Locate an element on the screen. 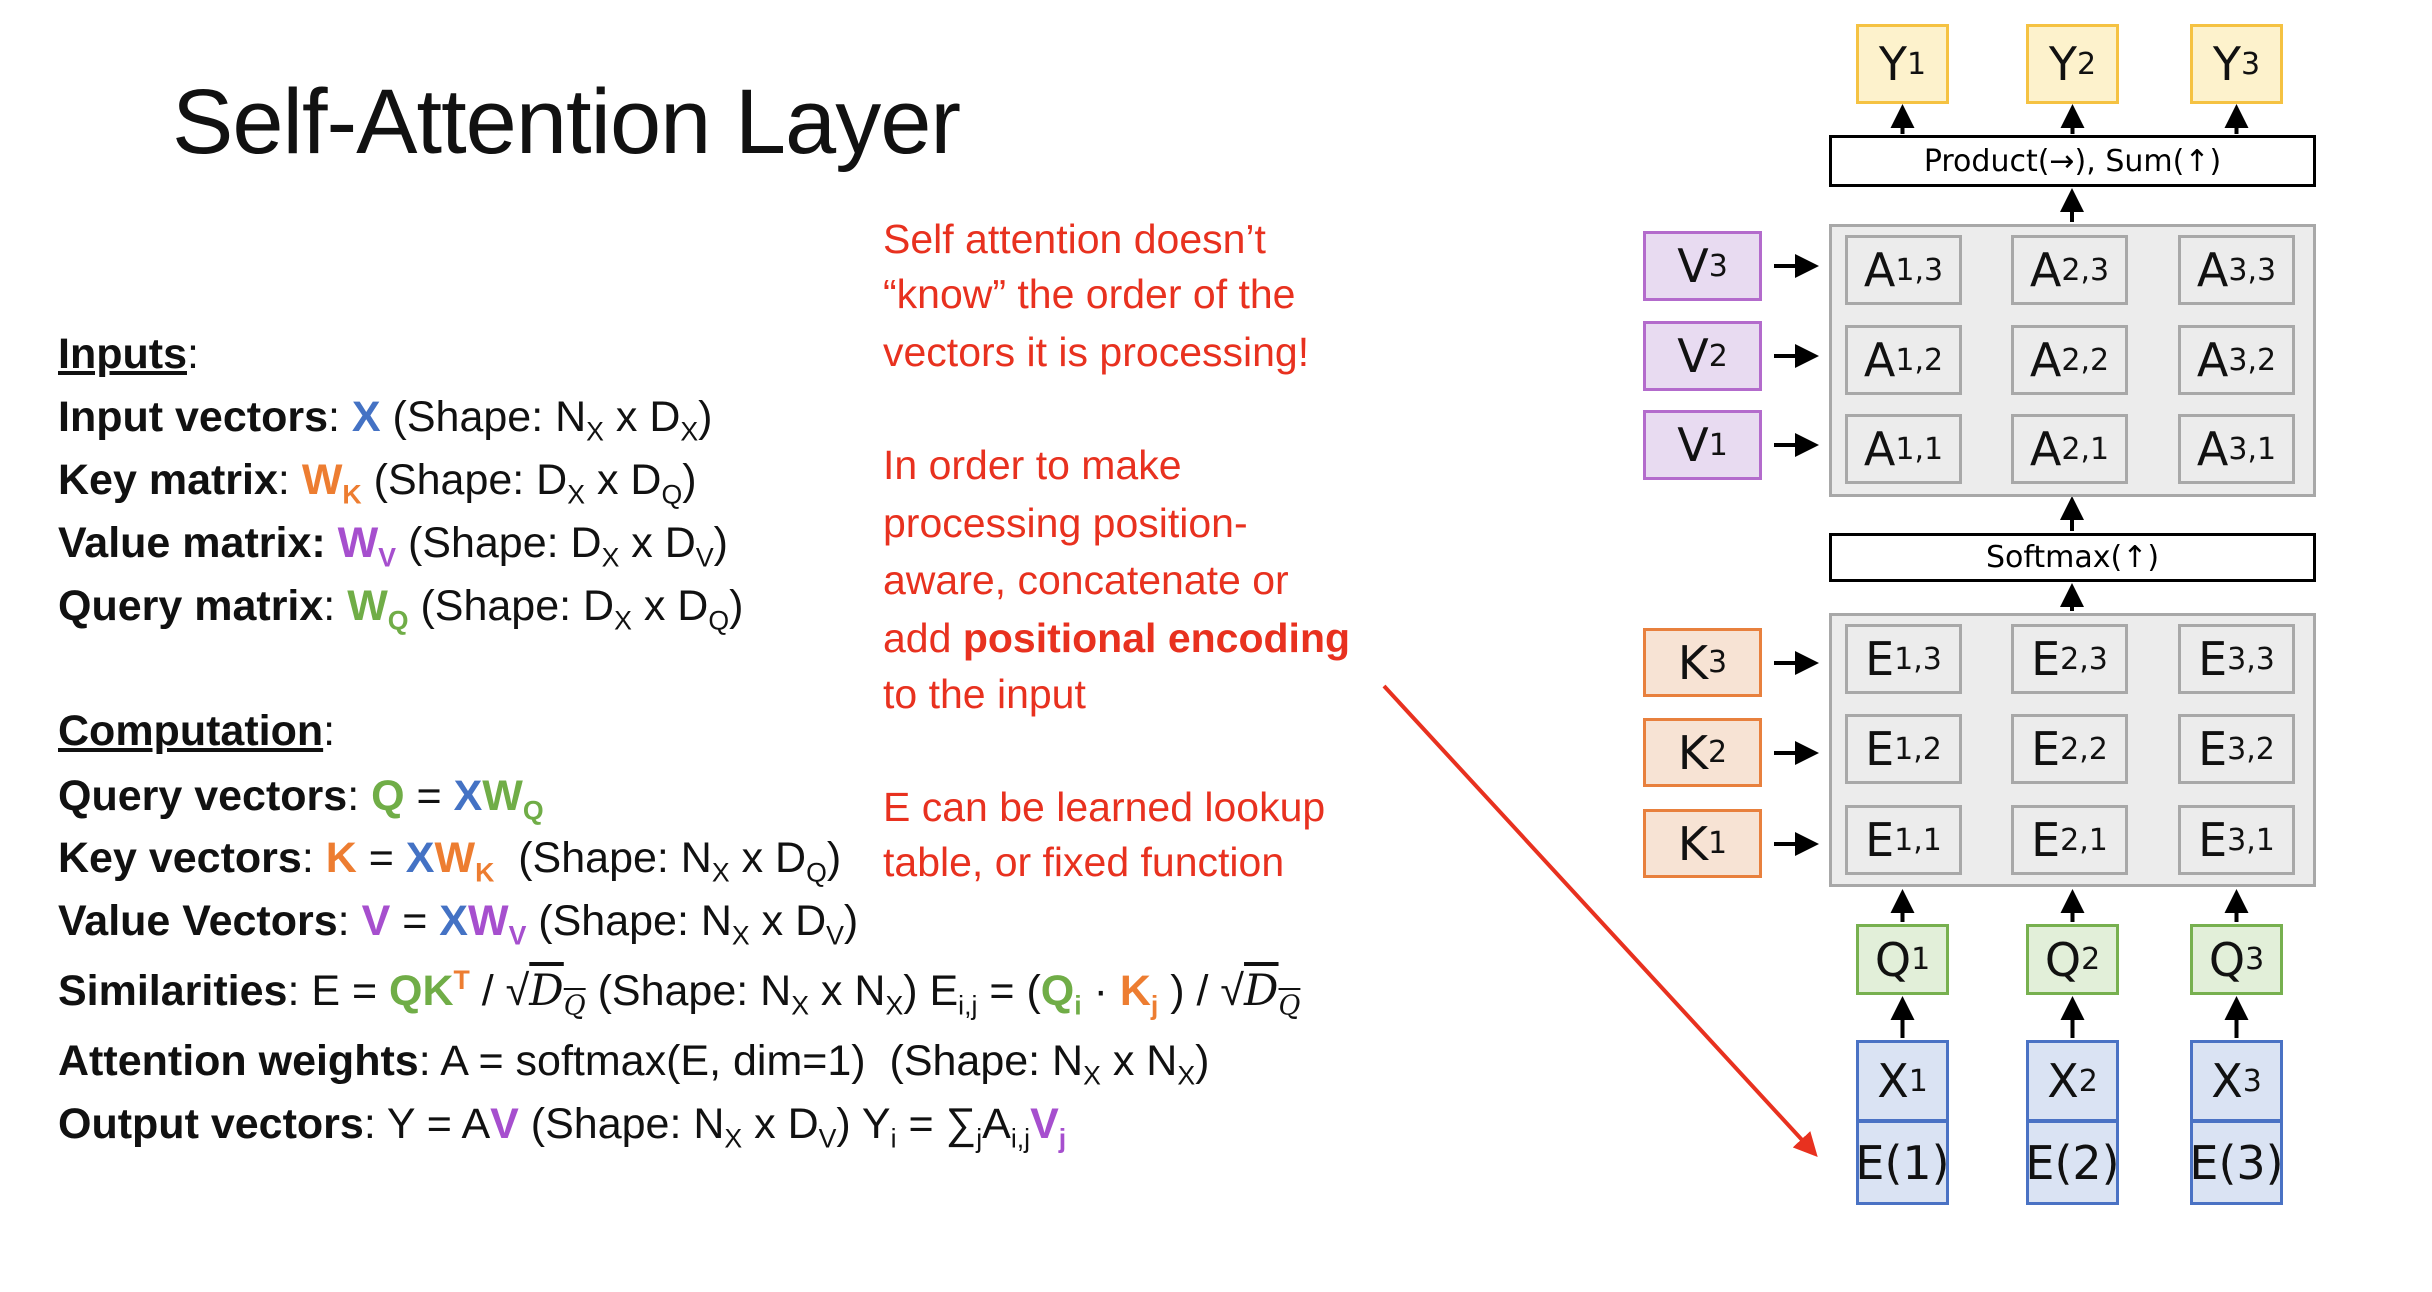 This screenshot has width=2432, height=1292. output-box-y3: Y3 is located at coordinates (2236, 64).